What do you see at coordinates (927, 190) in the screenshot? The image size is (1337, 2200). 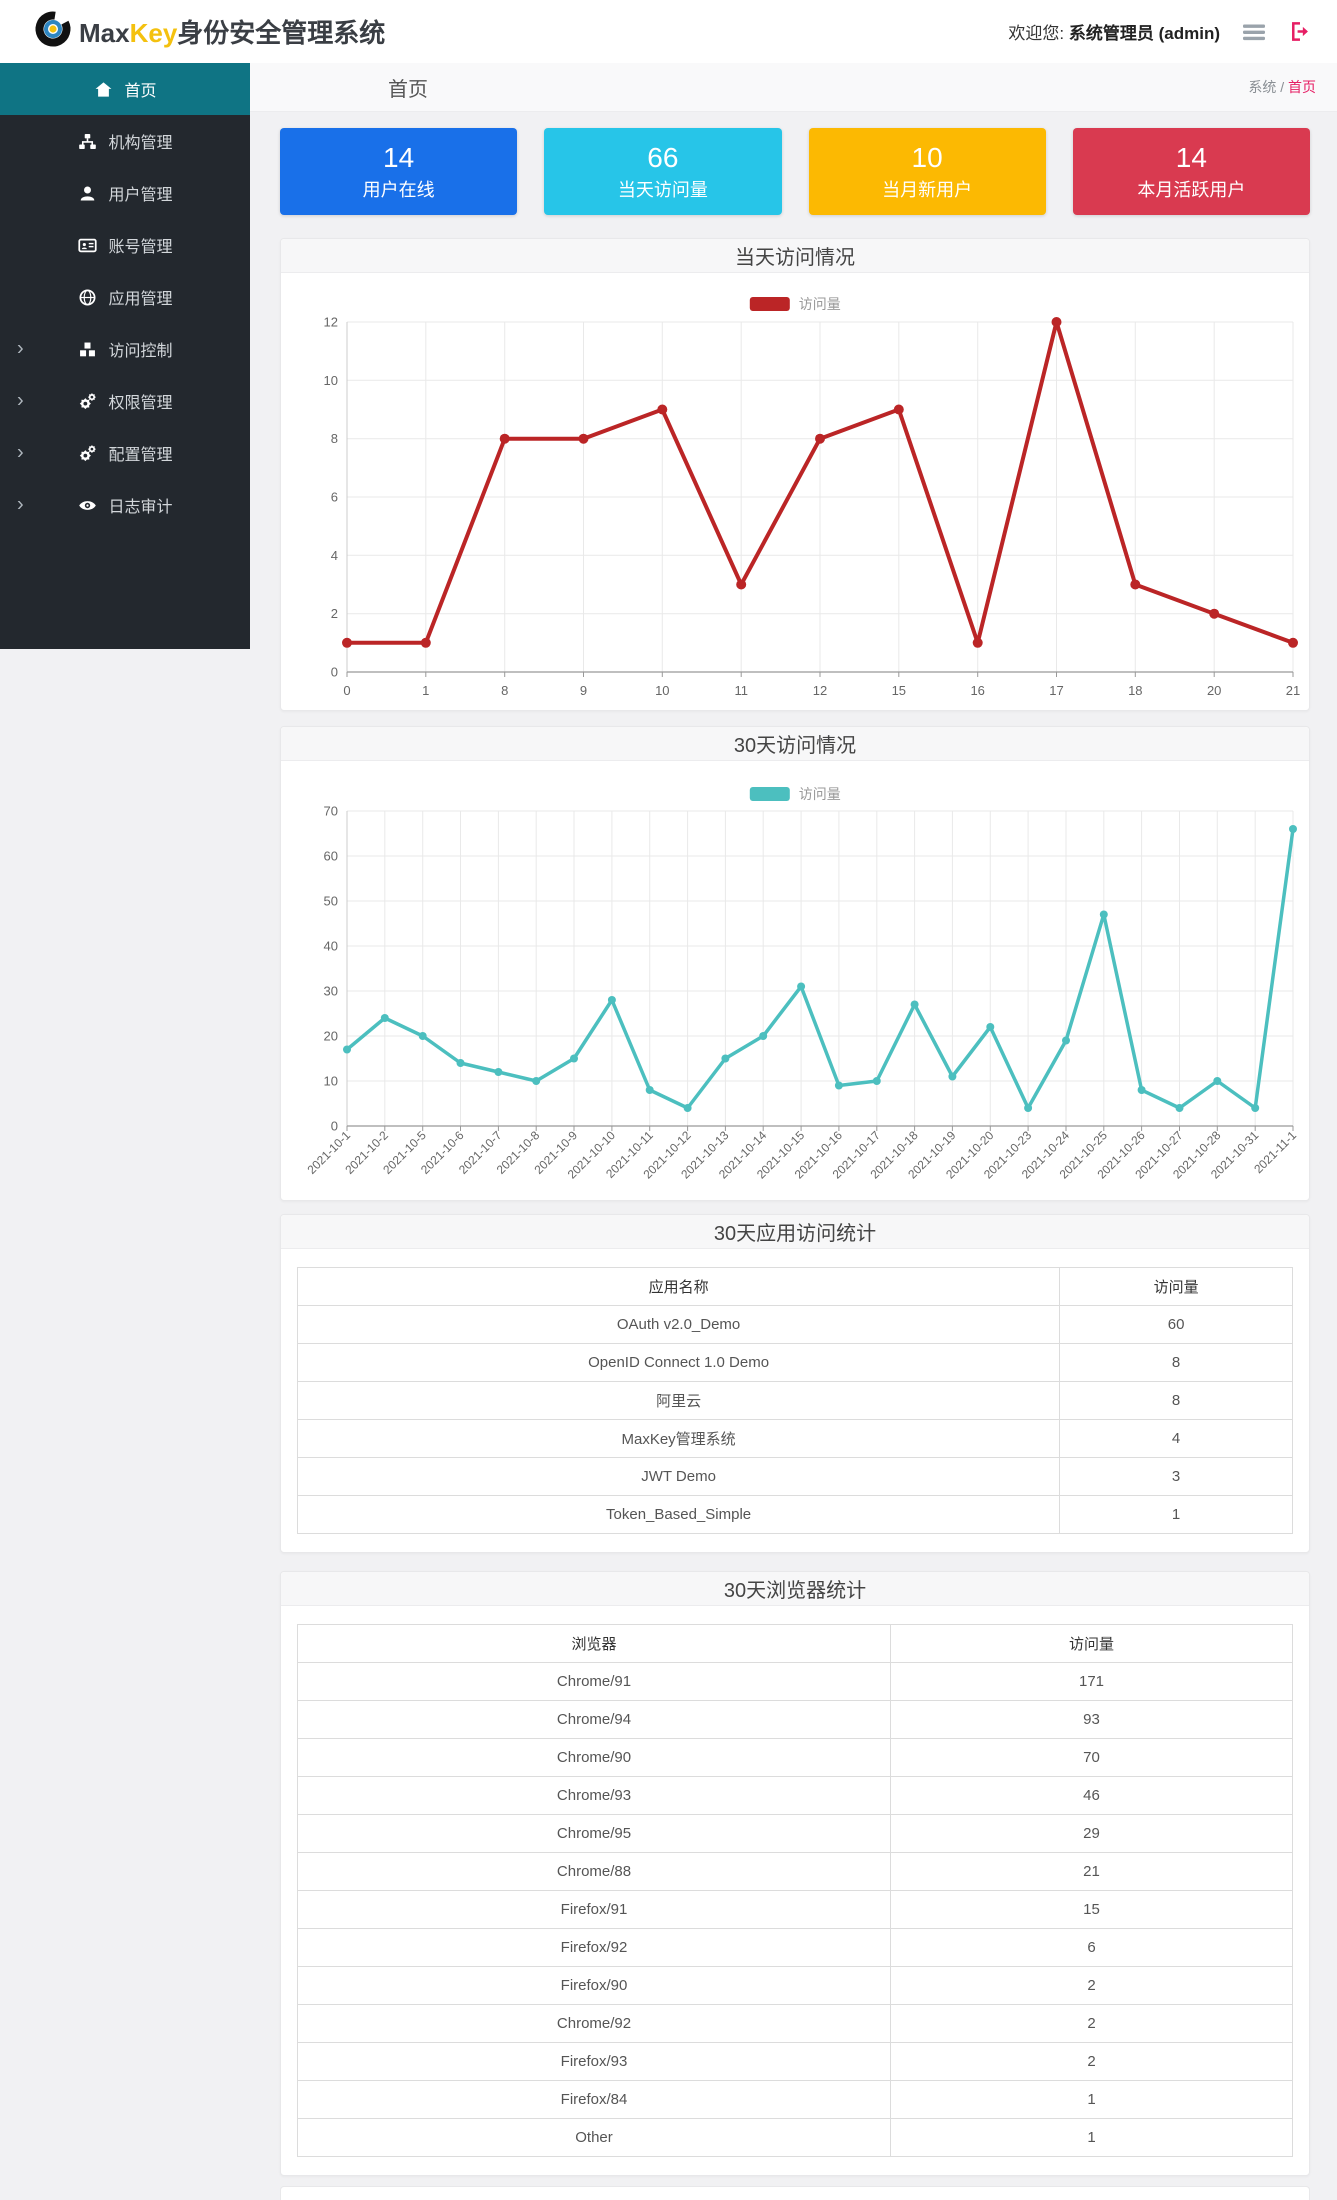 I see `stat-label: 当月新用户` at bounding box center [927, 190].